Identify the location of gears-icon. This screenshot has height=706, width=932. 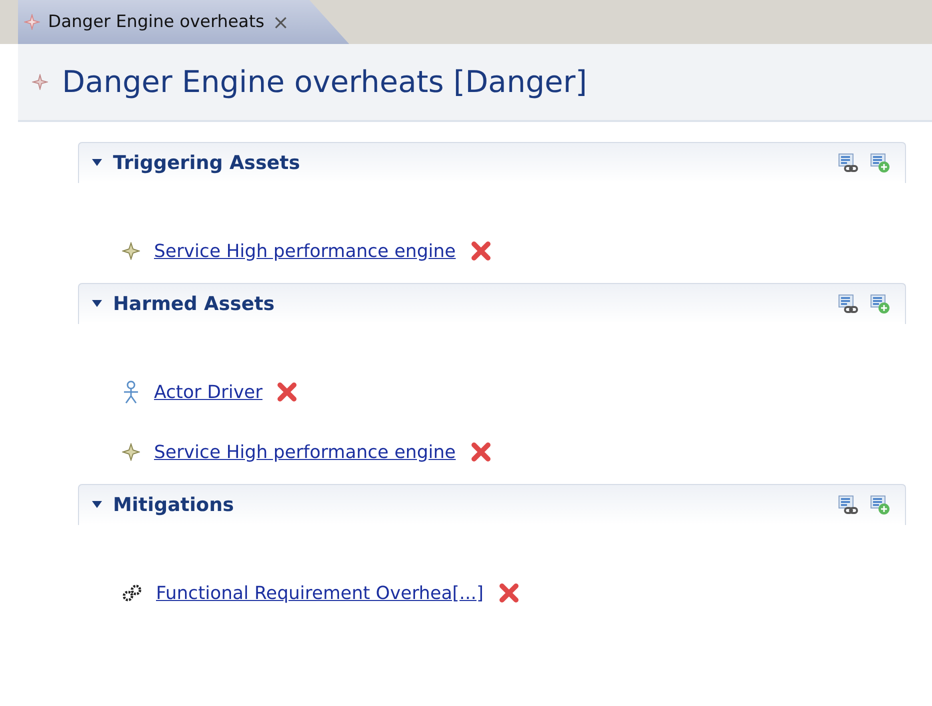
(132, 593).